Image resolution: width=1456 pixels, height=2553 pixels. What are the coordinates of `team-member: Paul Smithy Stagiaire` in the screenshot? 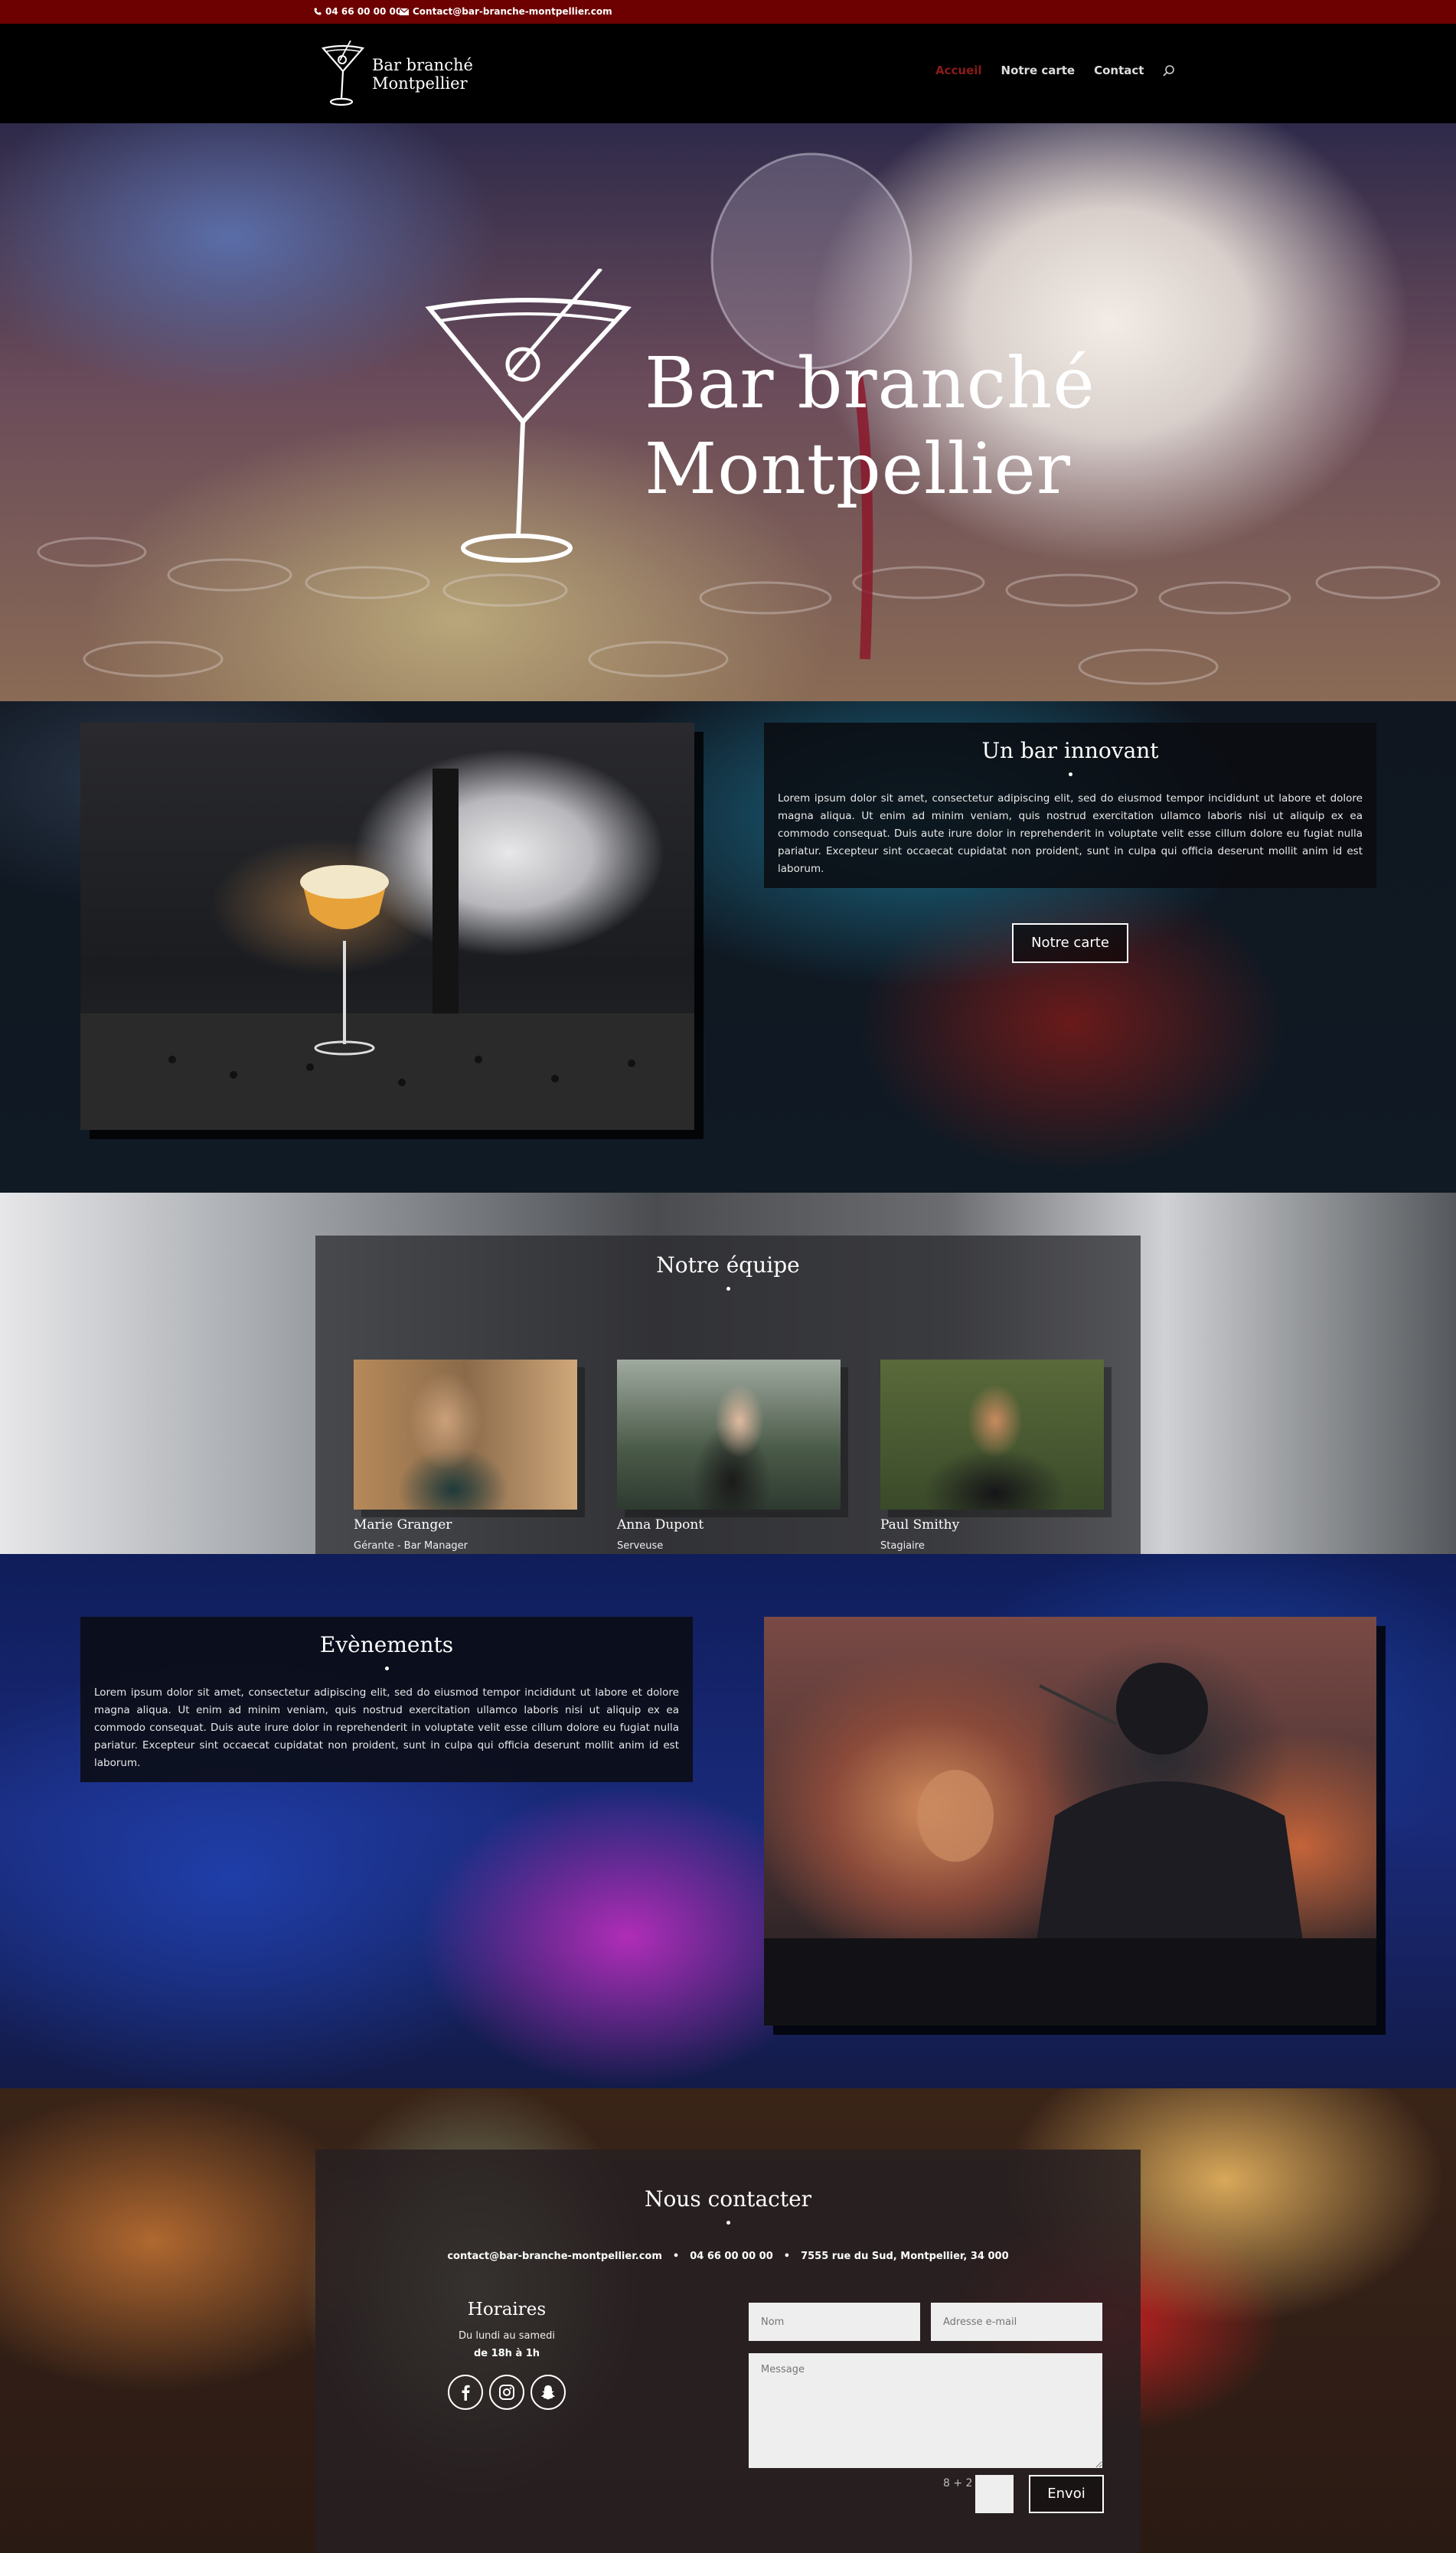 It's located at (992, 1456).